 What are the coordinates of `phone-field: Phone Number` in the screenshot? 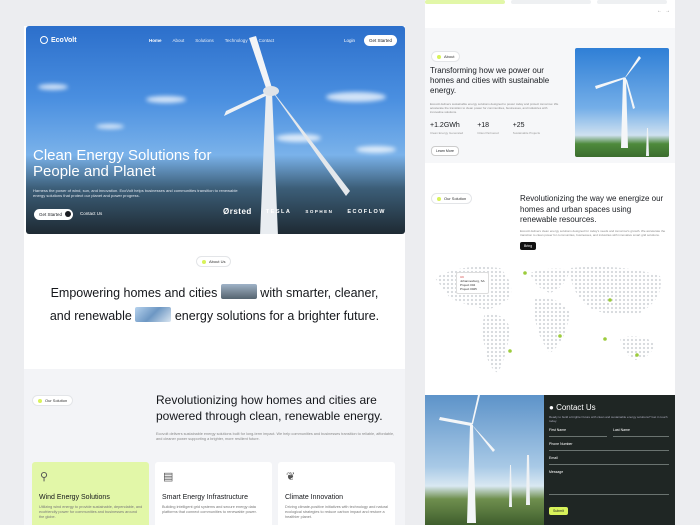 It's located at (609, 446).